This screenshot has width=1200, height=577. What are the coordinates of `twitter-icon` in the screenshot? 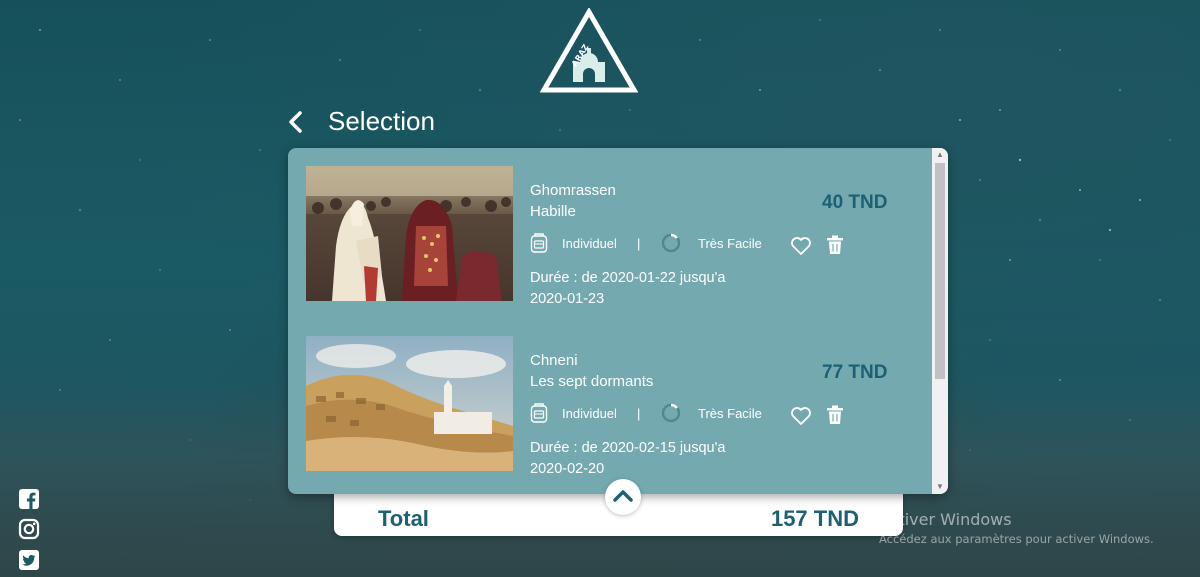 It's located at (29, 560).